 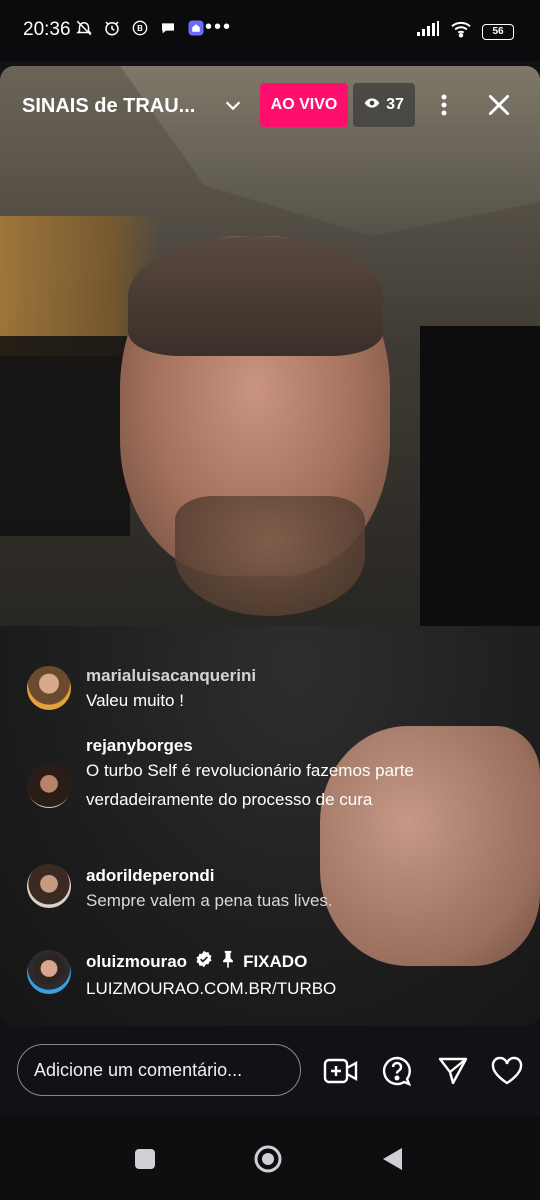 I want to click on recent-apps-icon, so click(x=145, y=1159).